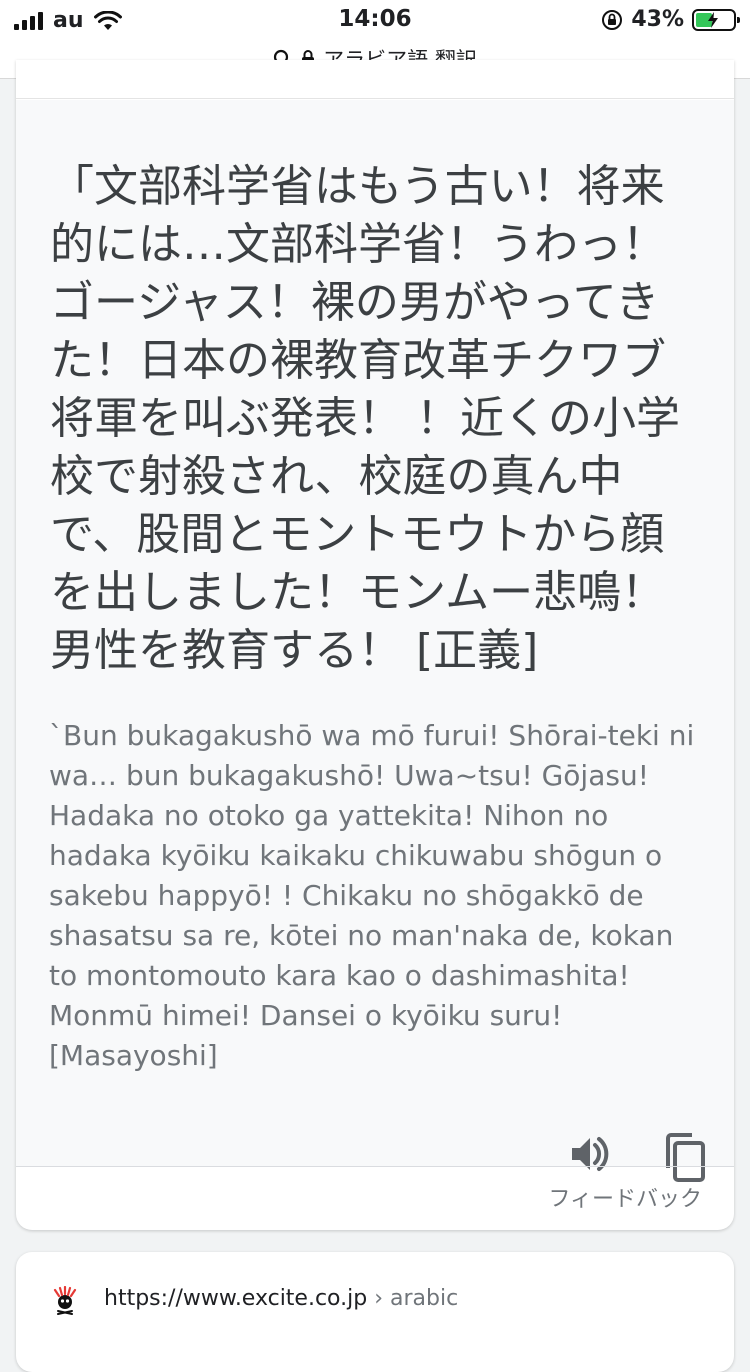 Image resolution: width=750 pixels, height=1372 pixels. What do you see at coordinates (625, 1197) in the screenshot?
I see `feedback-link: フィードバック` at bounding box center [625, 1197].